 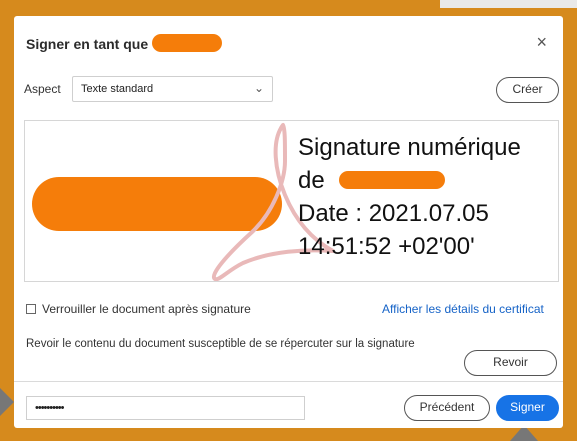 What do you see at coordinates (393, 213) in the screenshot?
I see `signature-line-3: Date : 2021.07.05` at bounding box center [393, 213].